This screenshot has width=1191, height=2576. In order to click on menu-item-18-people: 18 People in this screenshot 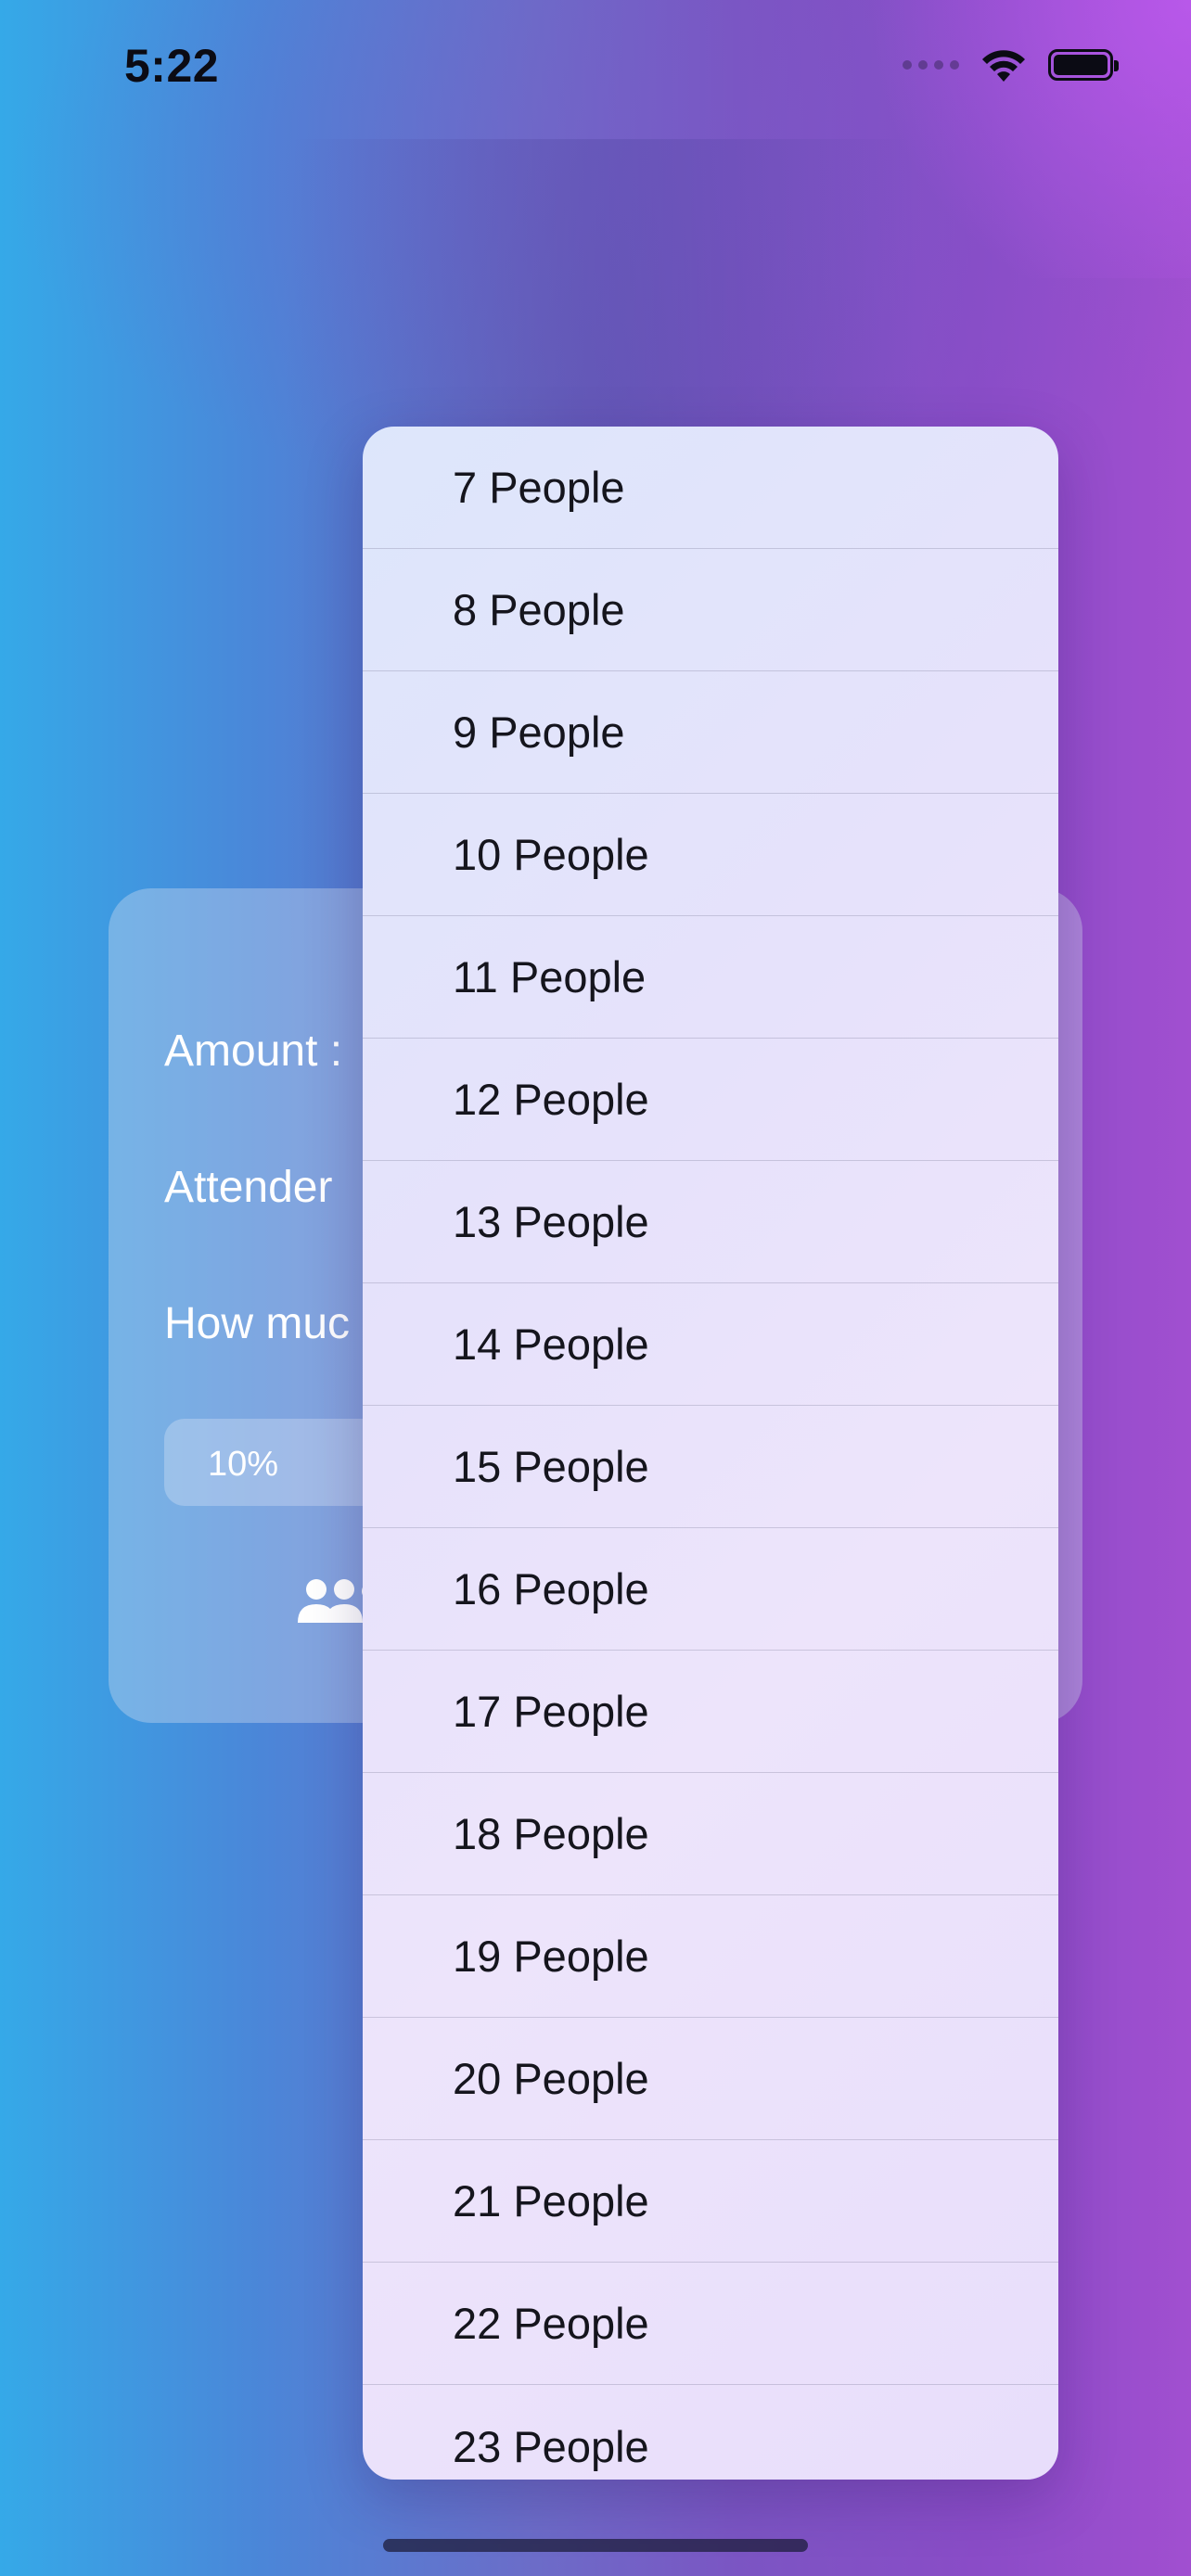, I will do `click(710, 1834)`.